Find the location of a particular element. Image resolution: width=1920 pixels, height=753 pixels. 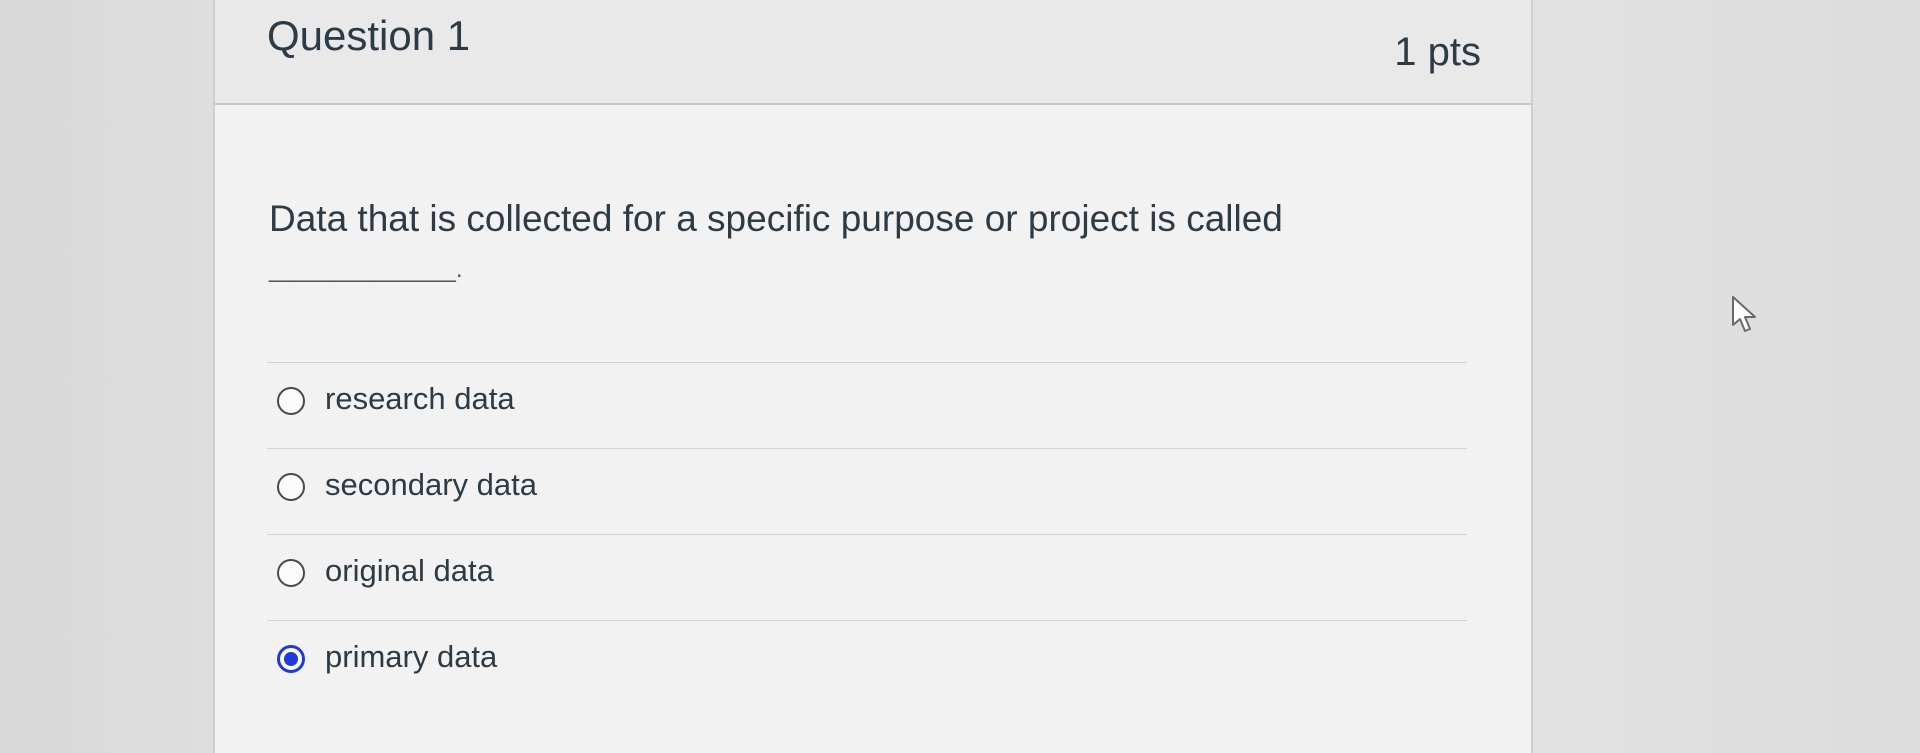

answer-label: primary data is located at coordinates (411, 657).